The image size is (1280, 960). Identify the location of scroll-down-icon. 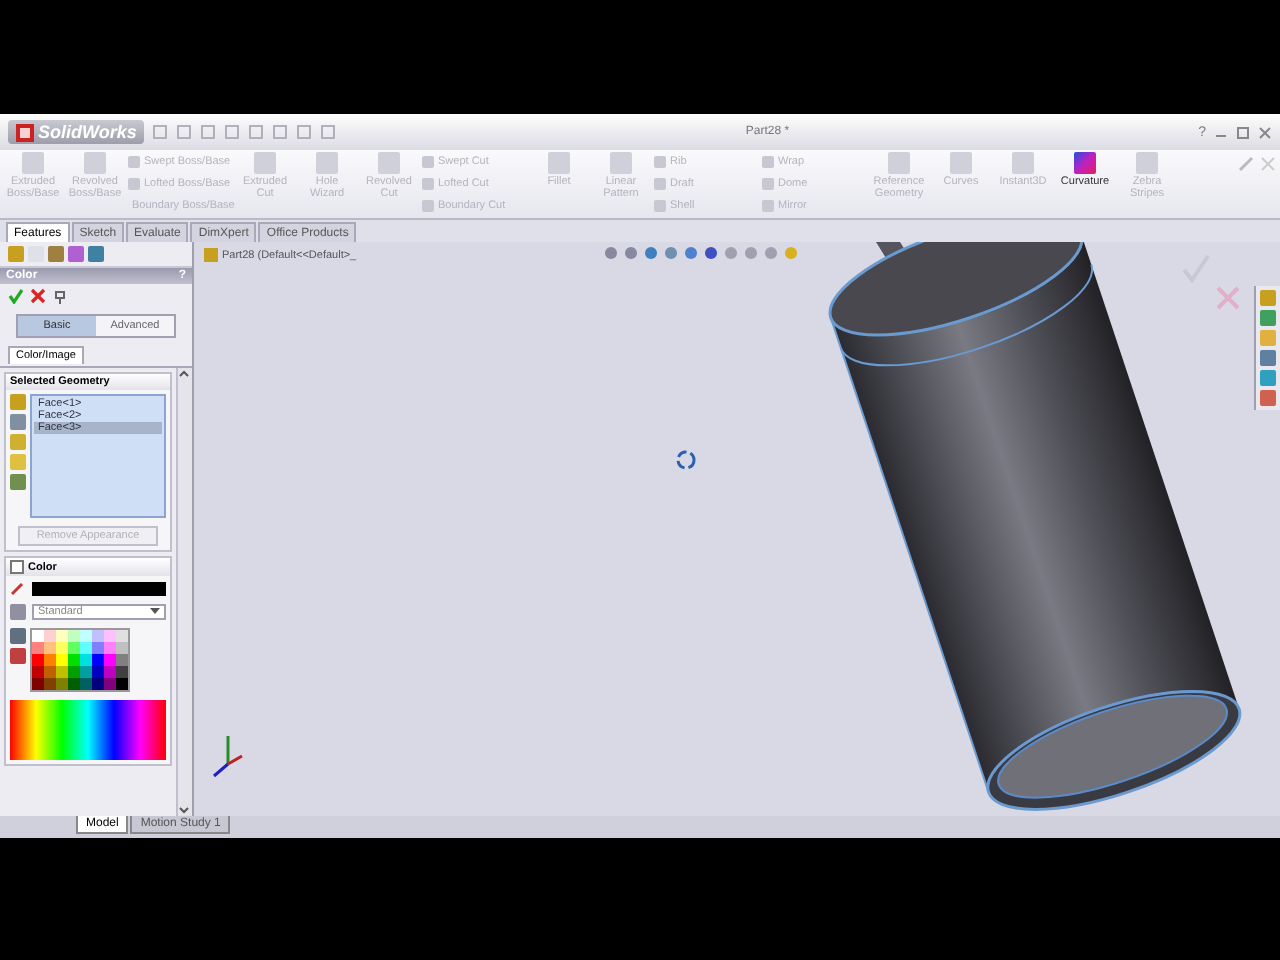
(184, 810).